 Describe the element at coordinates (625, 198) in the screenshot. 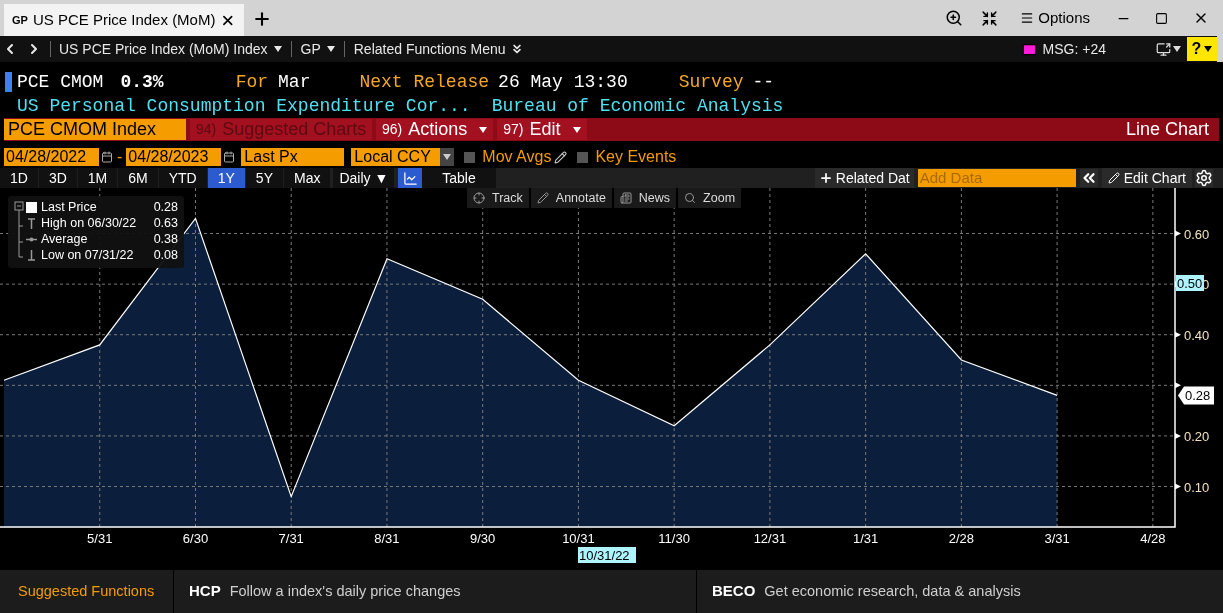

I see `news-icon` at that location.